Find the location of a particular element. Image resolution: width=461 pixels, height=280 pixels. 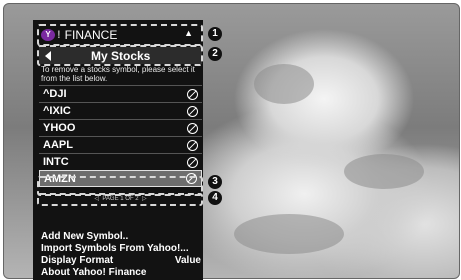

stock-row: AAPL is located at coordinates (120, 144).